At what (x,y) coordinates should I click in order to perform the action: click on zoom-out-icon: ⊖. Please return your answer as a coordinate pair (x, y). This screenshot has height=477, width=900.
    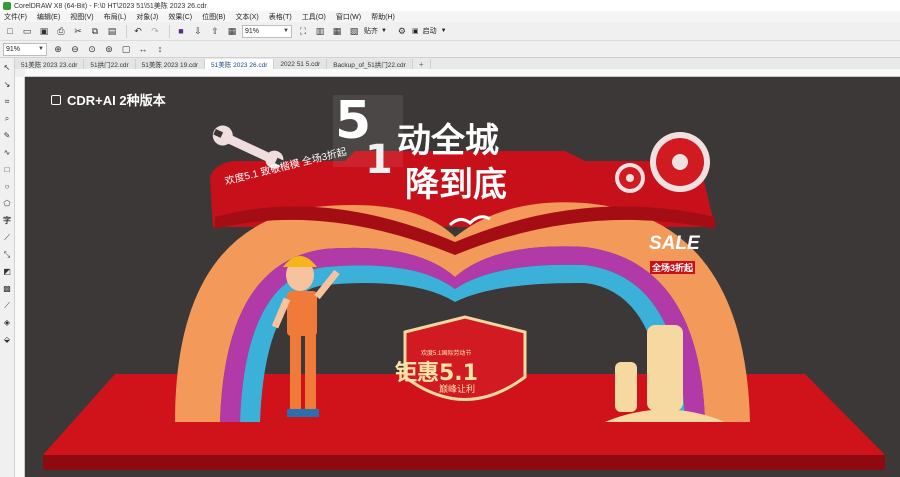
    Looking at the image, I should click on (75, 49).